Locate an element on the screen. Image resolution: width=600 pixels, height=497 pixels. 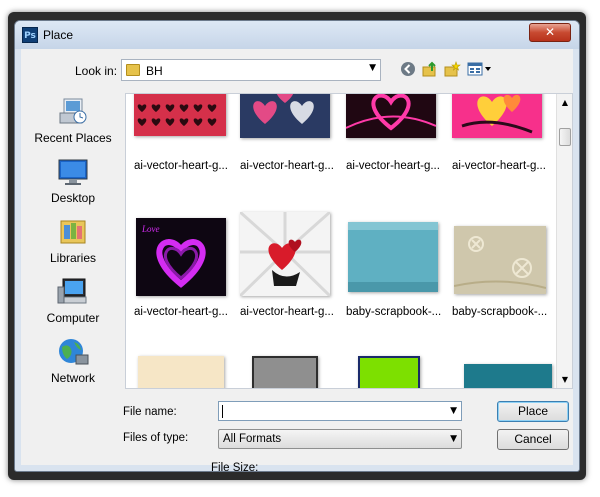
up-folder-icon is located at coordinates (430, 70).